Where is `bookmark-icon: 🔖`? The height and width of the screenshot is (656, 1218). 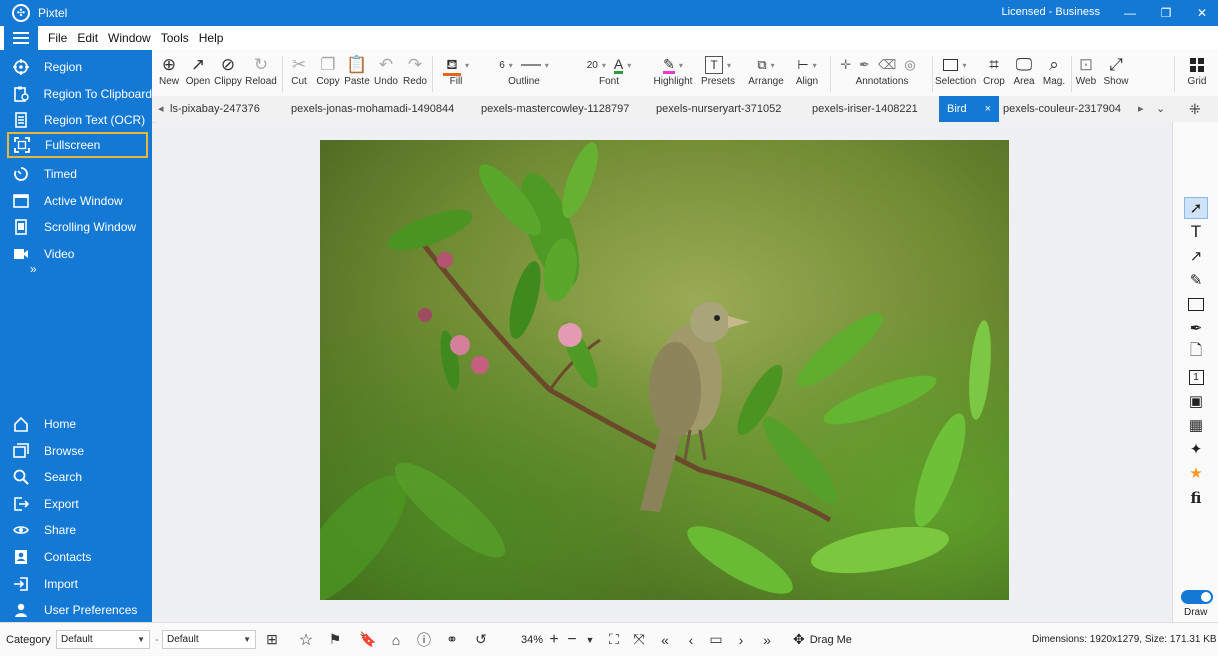 bookmark-icon: 🔖 is located at coordinates (368, 639).